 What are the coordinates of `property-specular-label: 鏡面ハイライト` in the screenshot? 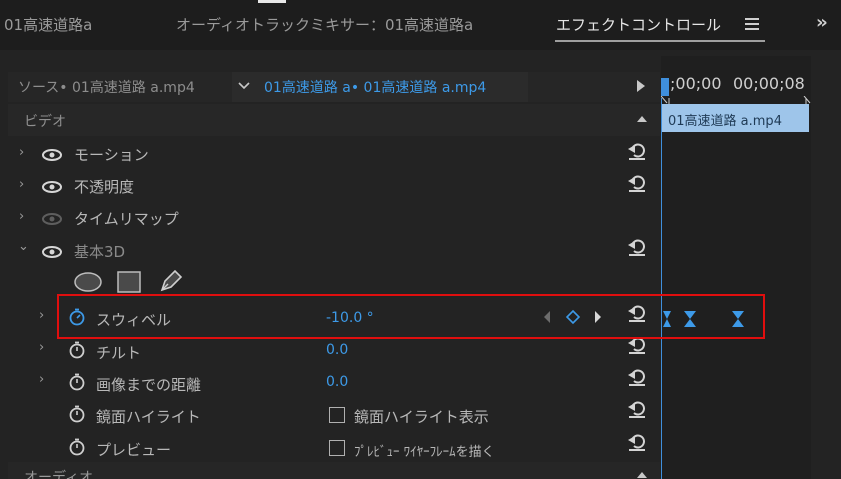 It's located at (148, 417).